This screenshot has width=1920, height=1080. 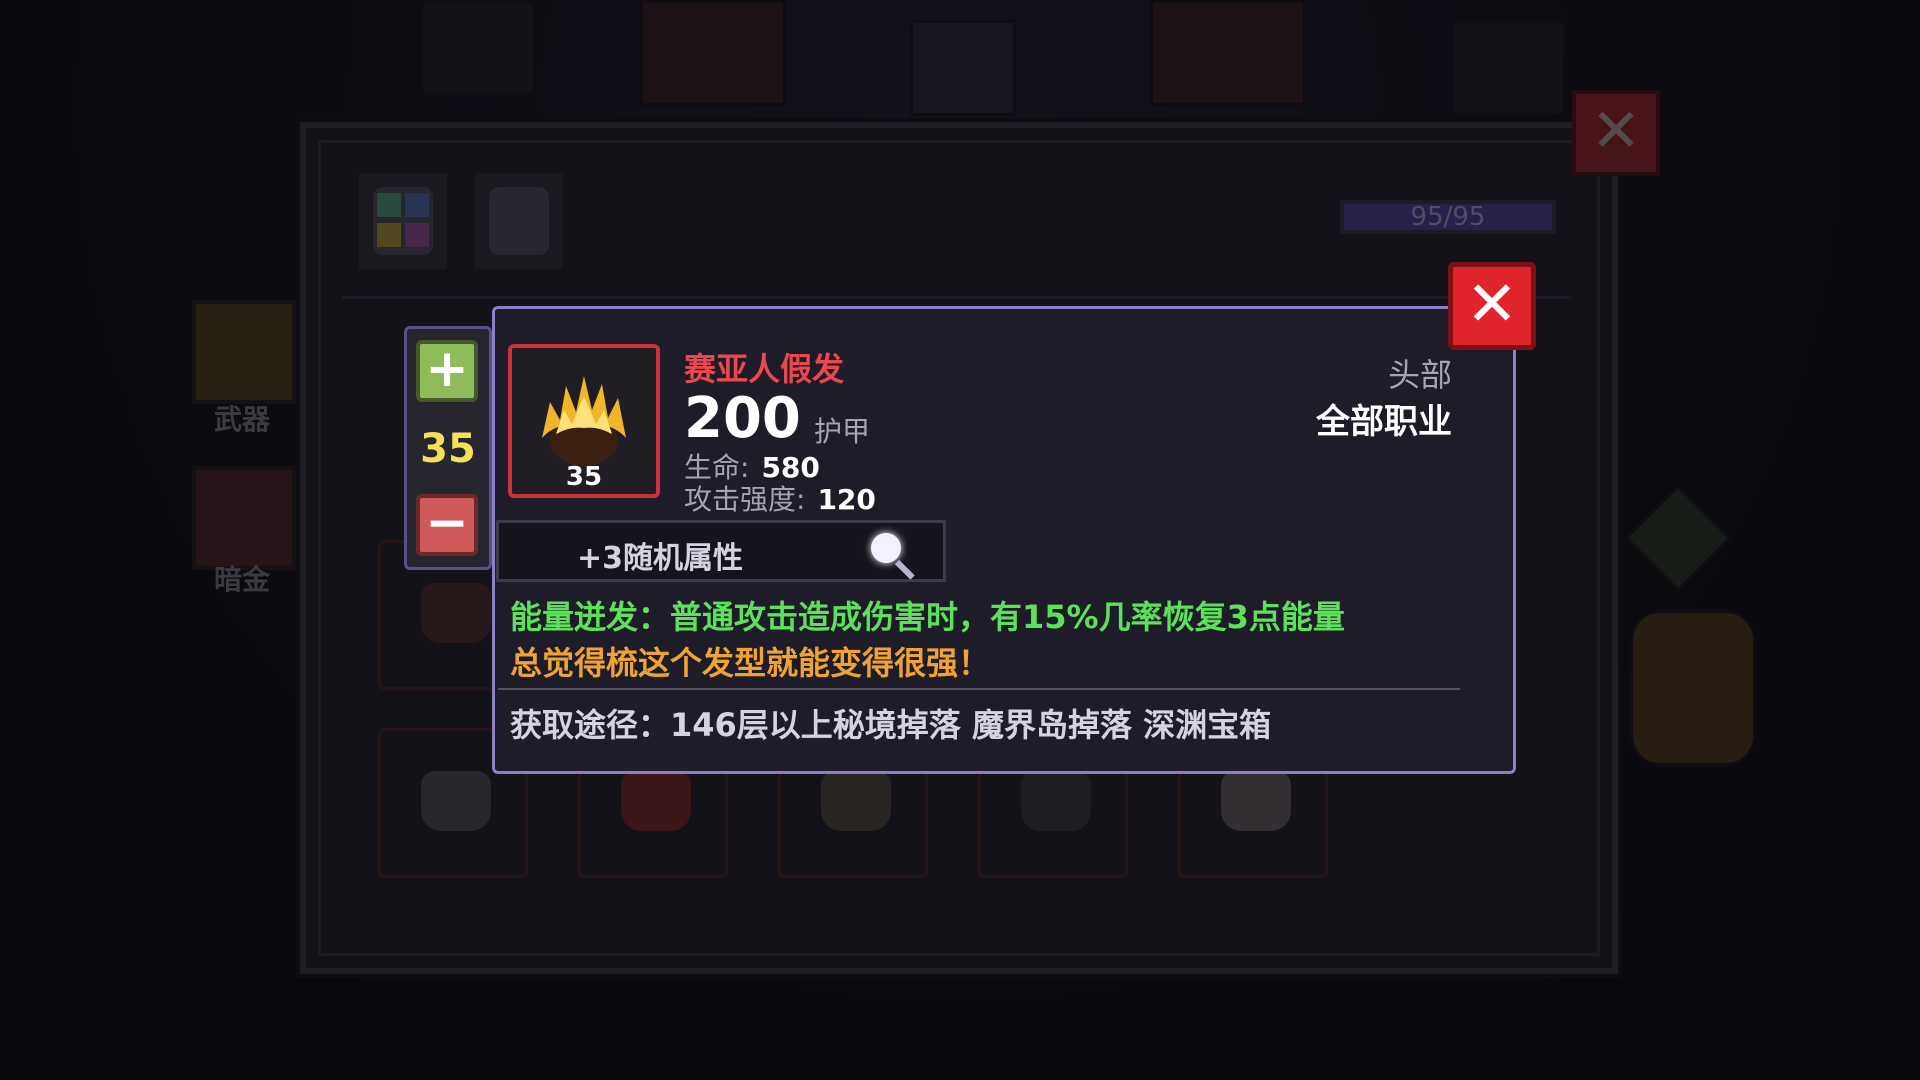 I want to click on minus-icon: −, so click(x=447, y=523).